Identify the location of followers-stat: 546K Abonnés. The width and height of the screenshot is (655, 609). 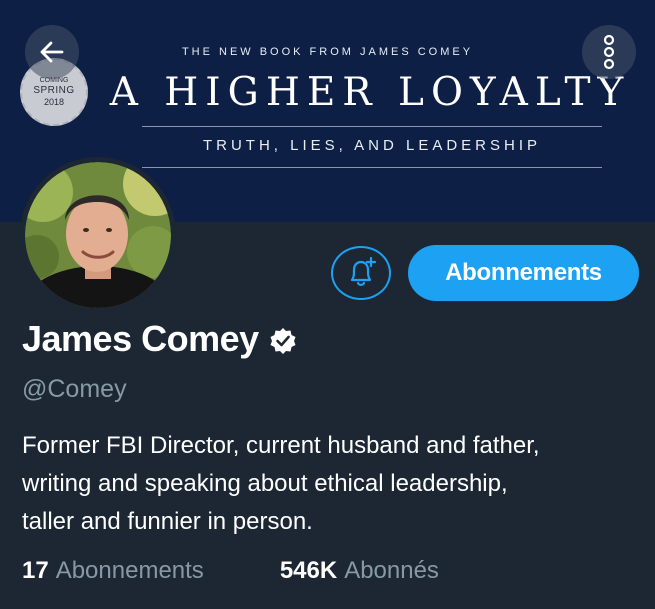
(359, 571).